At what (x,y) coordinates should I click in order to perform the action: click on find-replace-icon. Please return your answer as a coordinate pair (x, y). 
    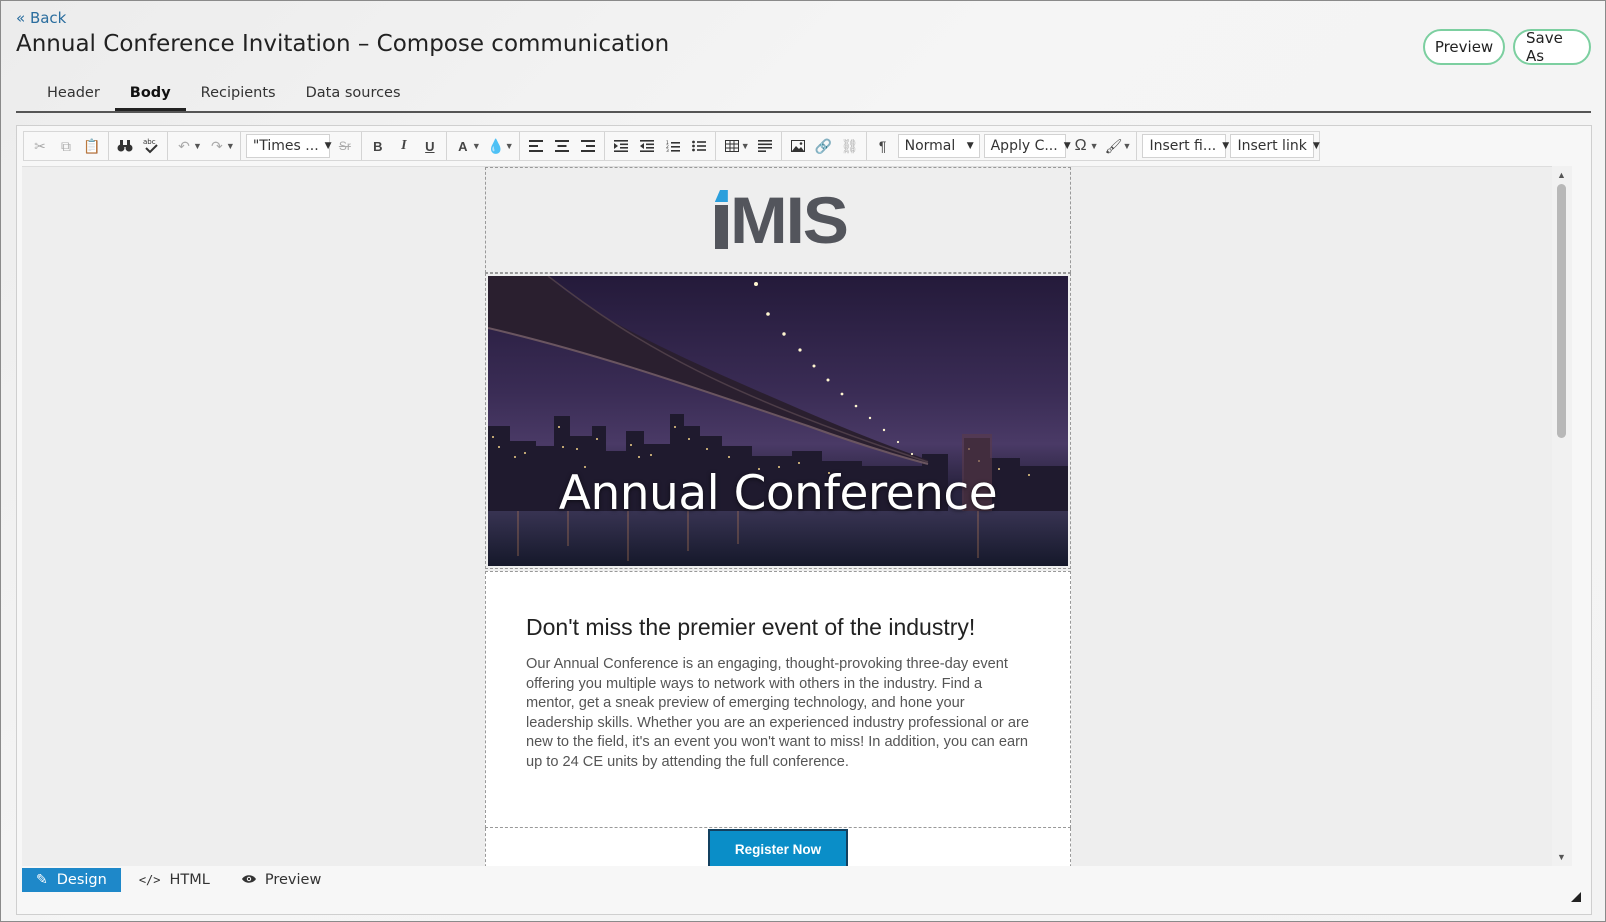
    Looking at the image, I should click on (125, 146).